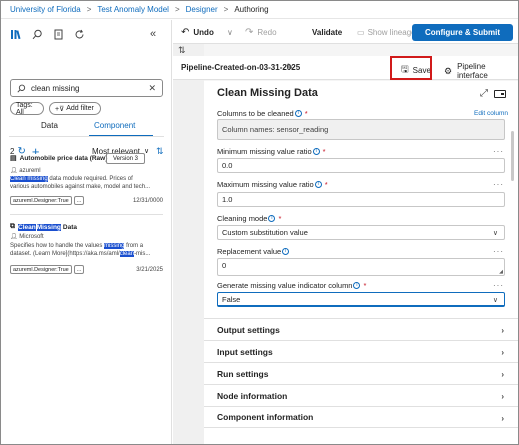 The image size is (519, 445). What do you see at coordinates (153, 34) in the screenshot?
I see `collapse-panel-icon: «` at bounding box center [153, 34].